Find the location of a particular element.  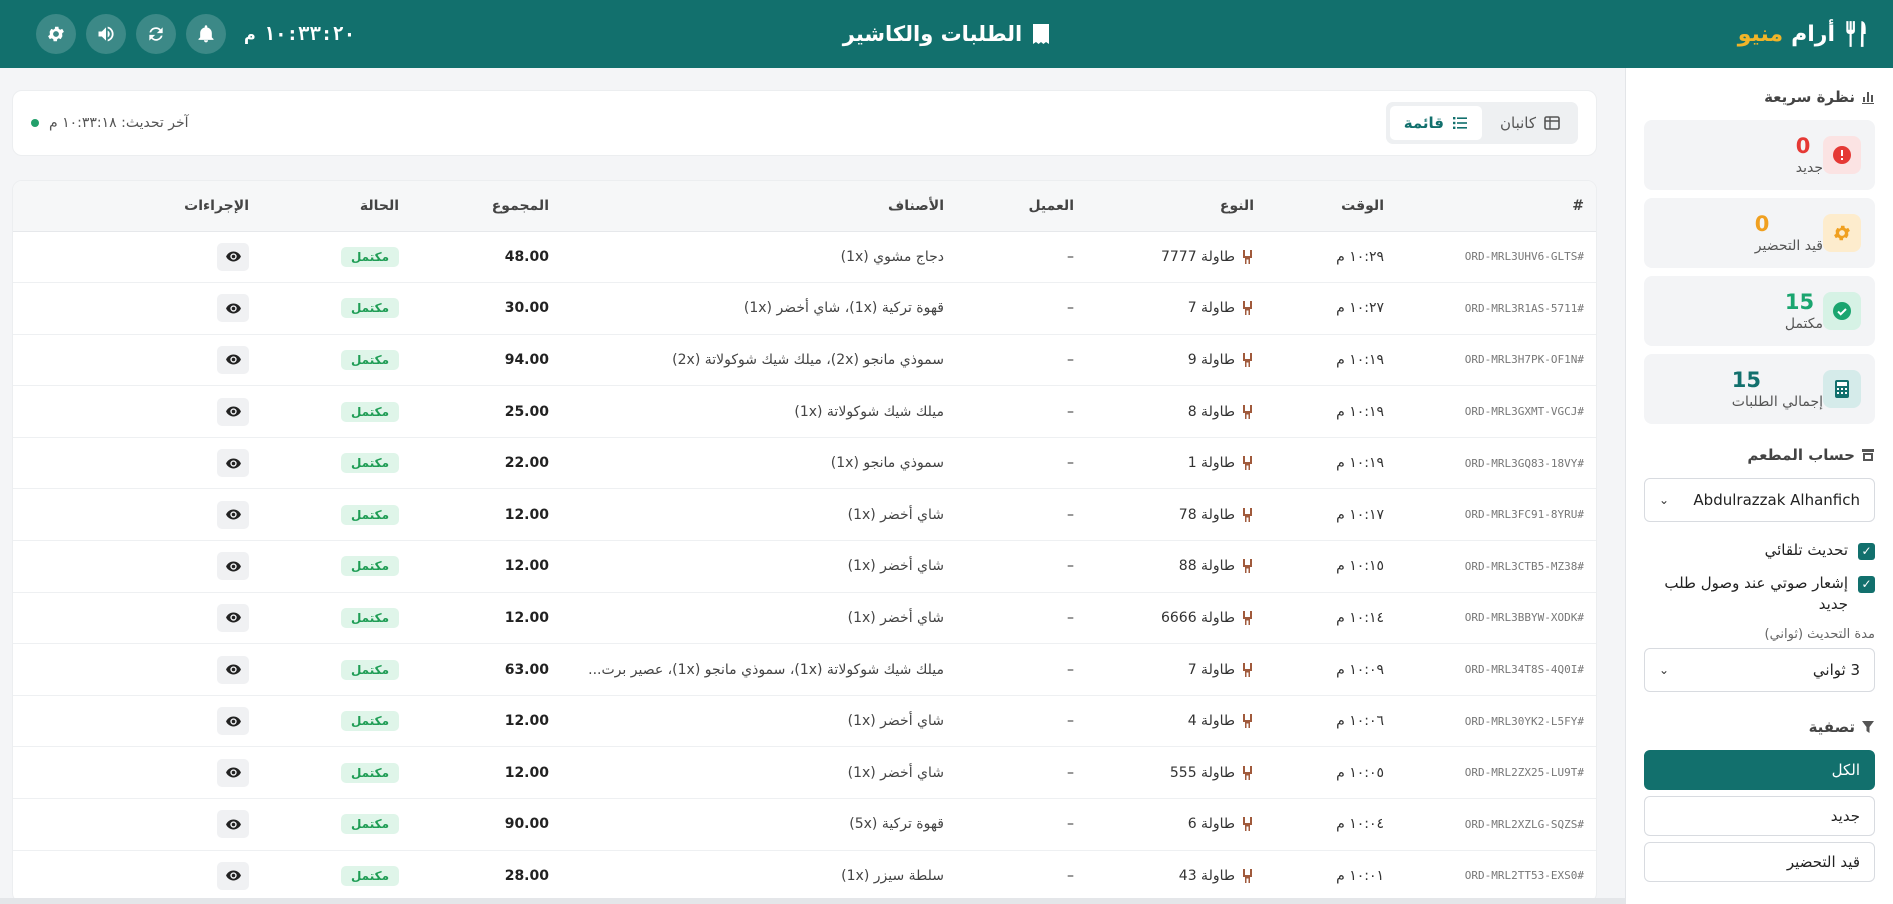

sound-alert-checkbox: ✓ إشعار صوتي عند وصول طلب جديد is located at coordinates (1759, 594).